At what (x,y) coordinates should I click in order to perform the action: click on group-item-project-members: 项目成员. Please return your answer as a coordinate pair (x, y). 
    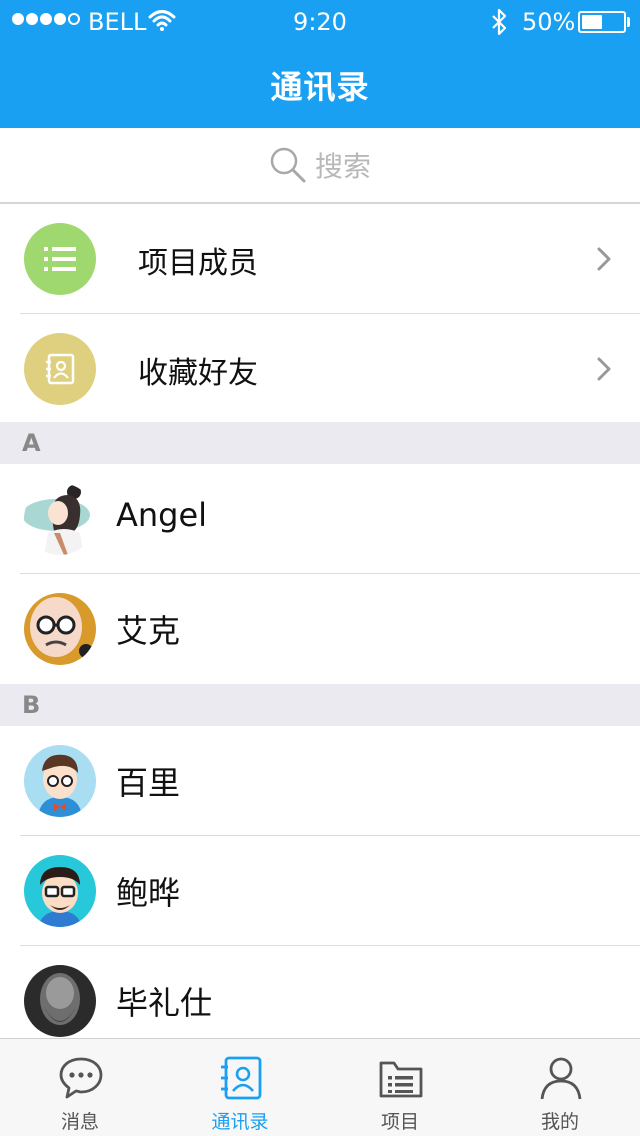
    Looking at the image, I should click on (320, 259).